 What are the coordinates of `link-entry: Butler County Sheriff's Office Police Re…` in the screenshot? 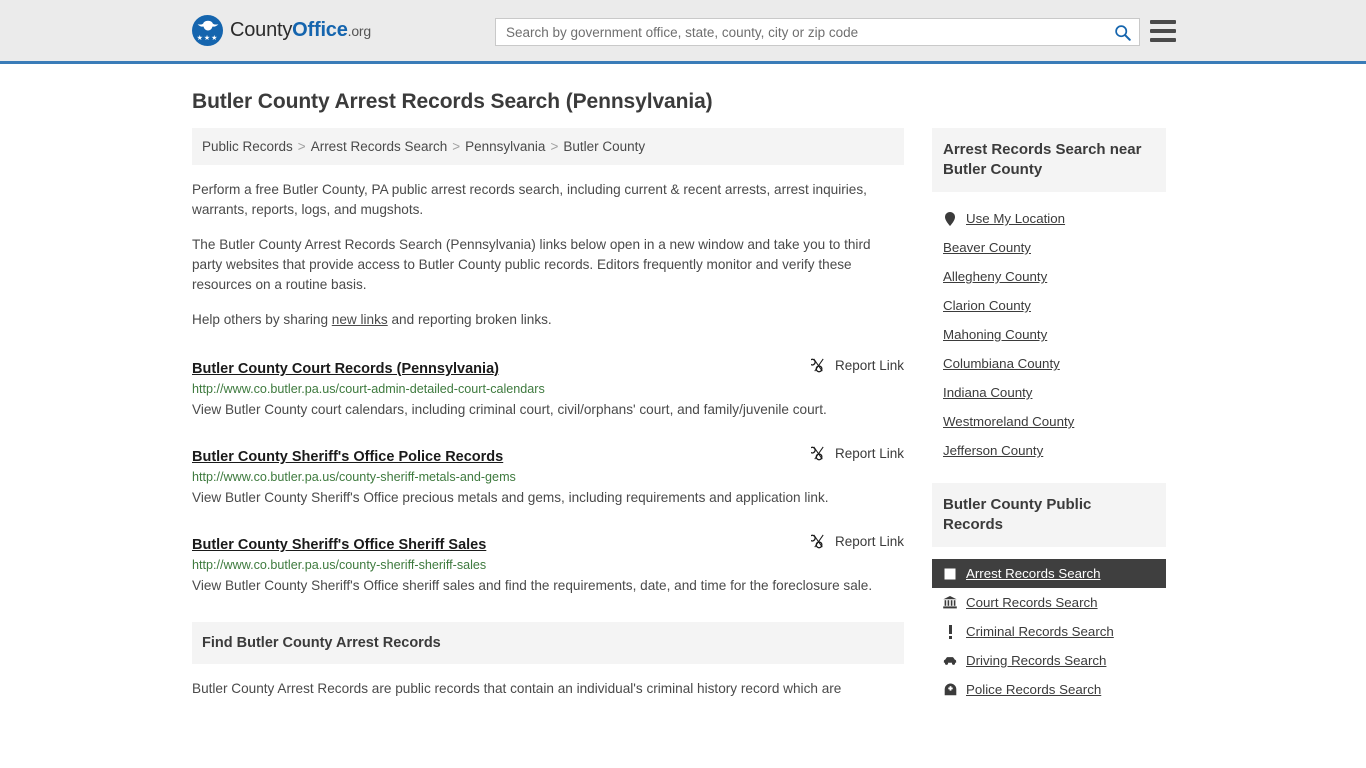 It's located at (548, 477).